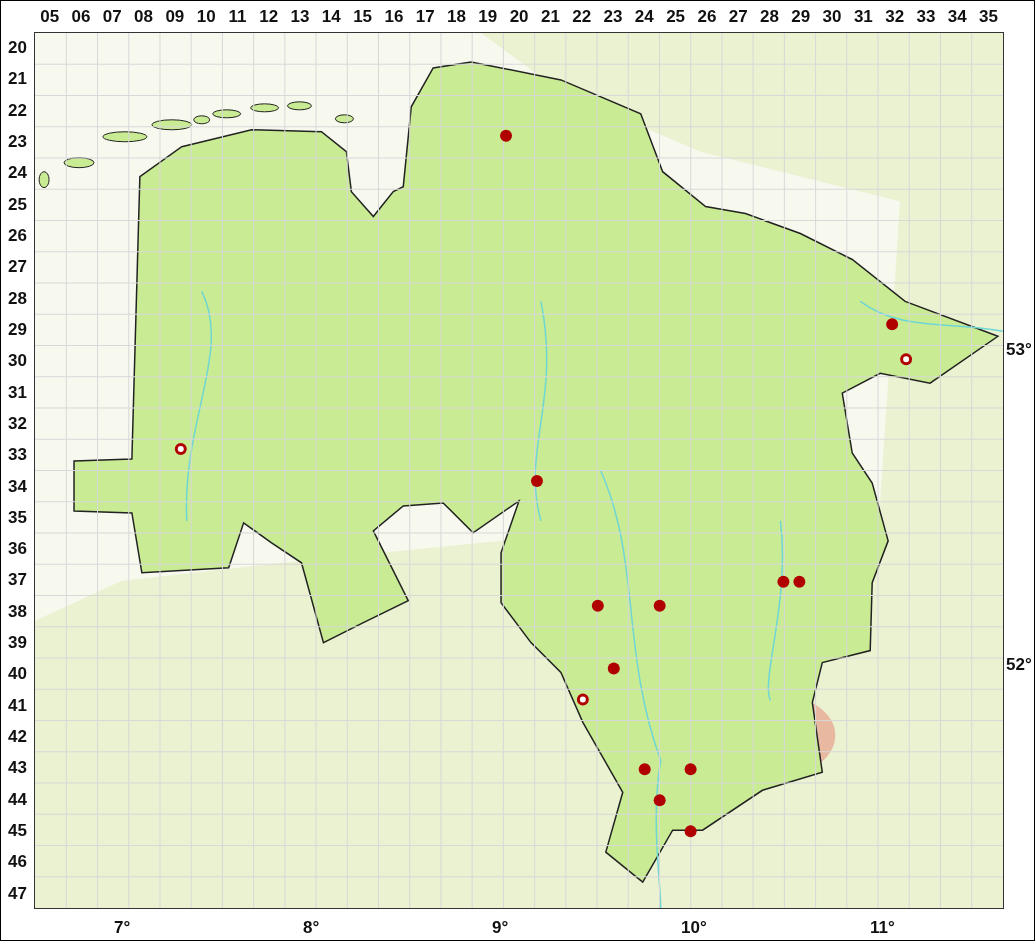 This screenshot has height=941, width=1035. Describe the element at coordinates (143, 17) in the screenshot. I see `column-label: 08` at that location.